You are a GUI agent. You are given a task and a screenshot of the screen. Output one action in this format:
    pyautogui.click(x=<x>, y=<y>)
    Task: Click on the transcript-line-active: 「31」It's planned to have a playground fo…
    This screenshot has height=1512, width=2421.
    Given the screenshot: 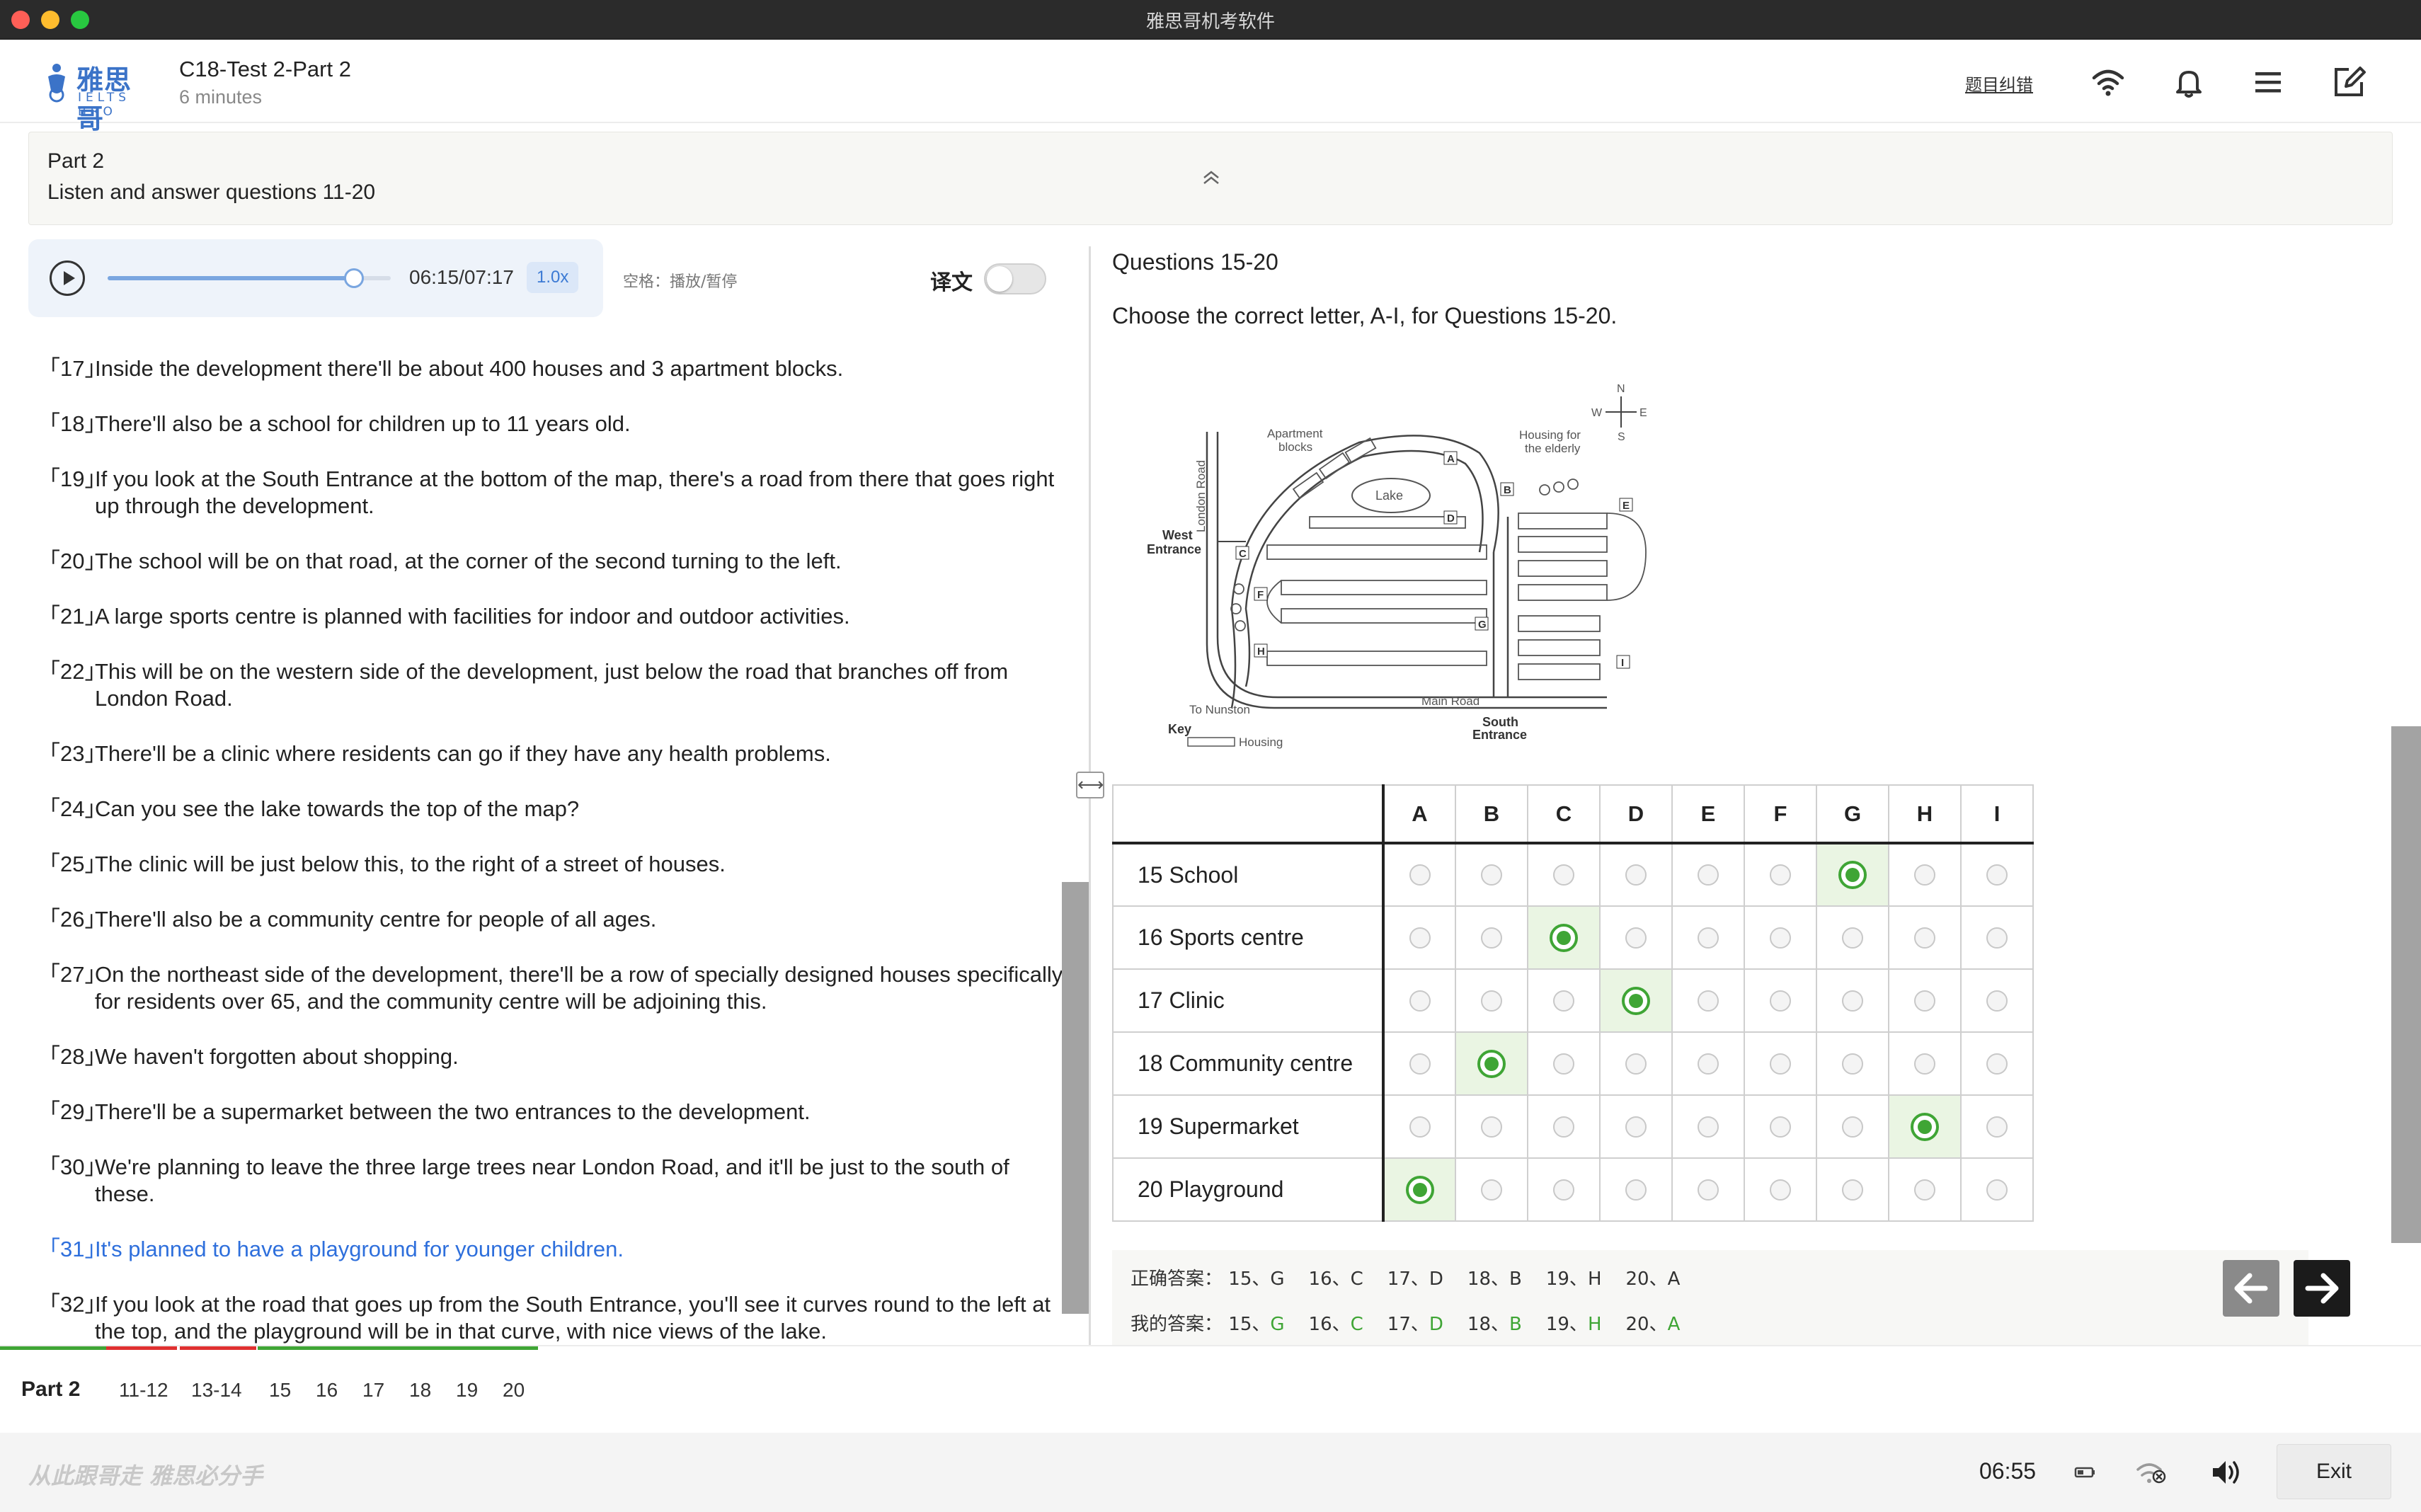 What is the action you would take?
    pyautogui.click(x=551, y=1249)
    